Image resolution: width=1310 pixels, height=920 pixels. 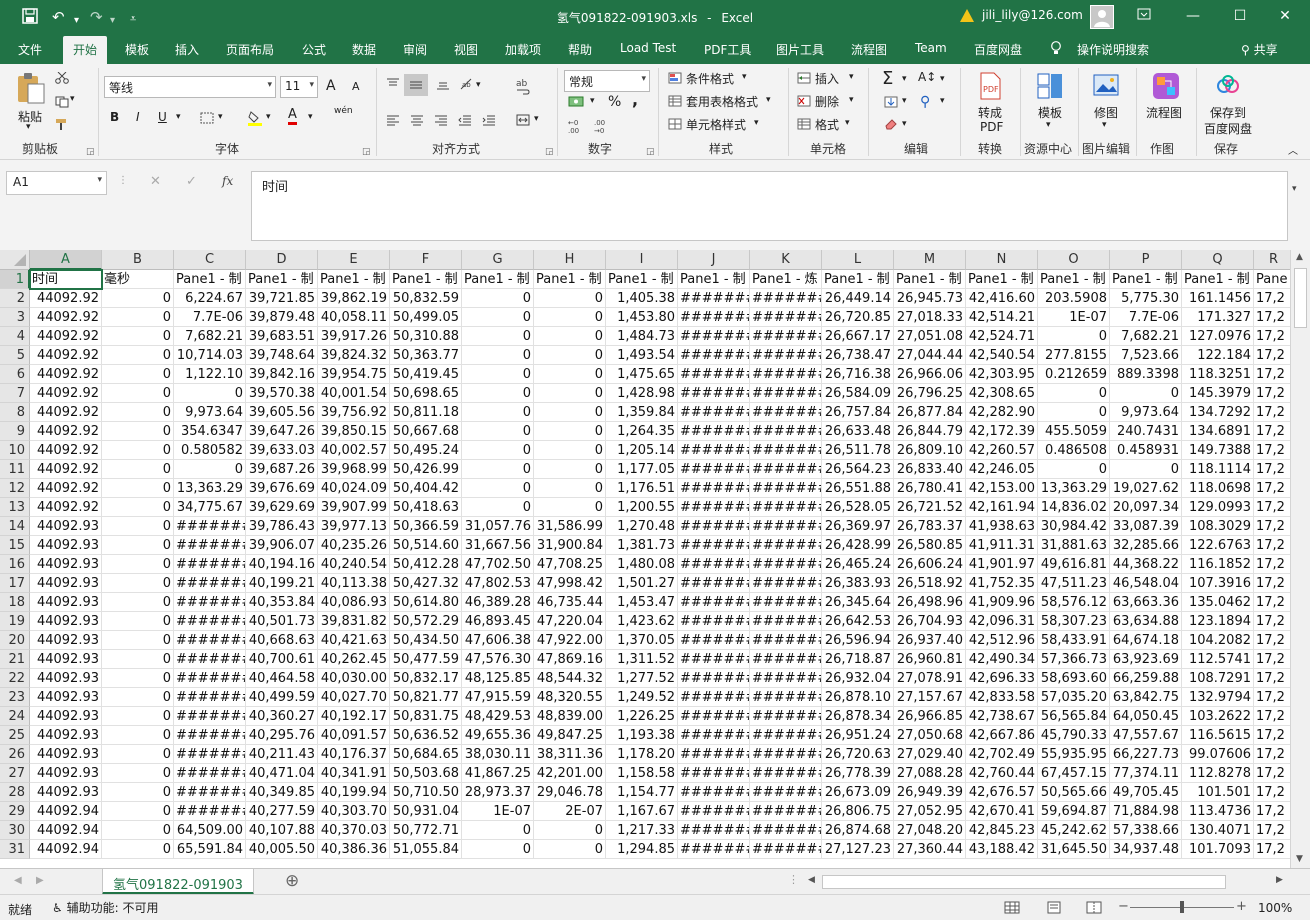 I want to click on table-cell: 42,760.44, so click(x=1002, y=773).